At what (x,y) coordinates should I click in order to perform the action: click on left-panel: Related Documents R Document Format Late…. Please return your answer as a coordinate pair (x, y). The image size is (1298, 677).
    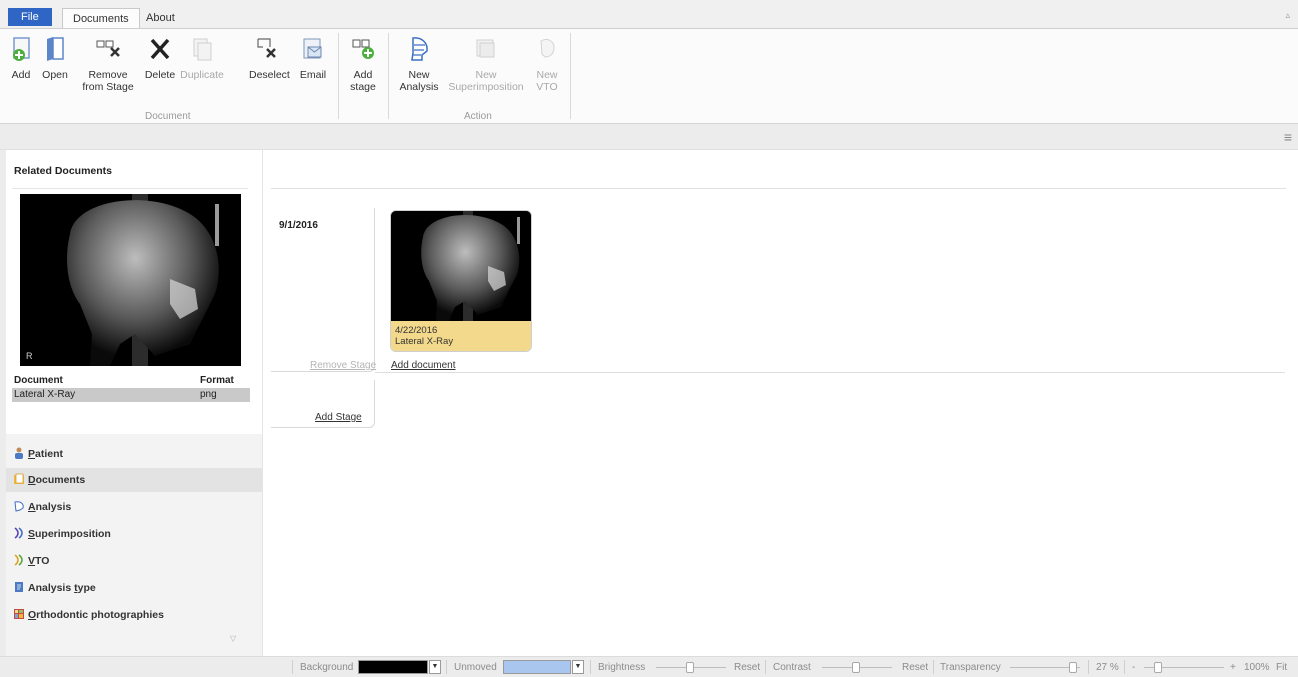
    Looking at the image, I should click on (134, 403).